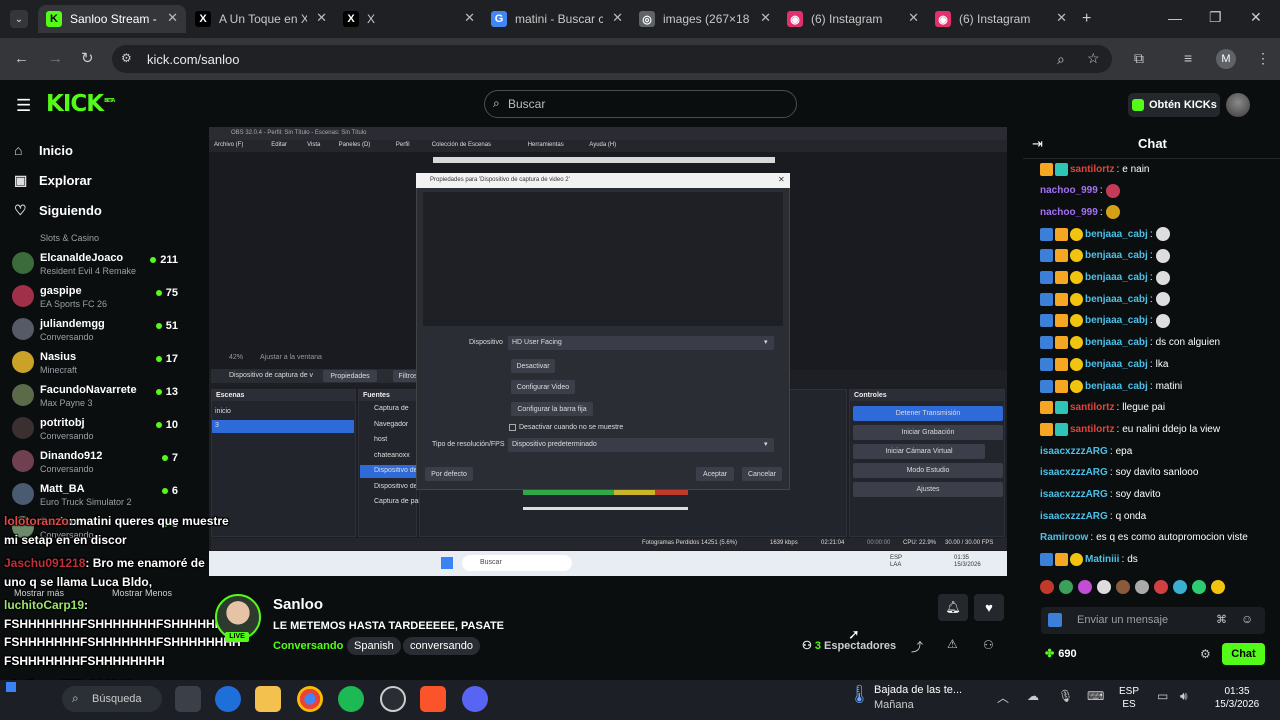  Describe the element at coordinates (1237, 698) in the screenshot. I see `system-clock: 01:35 15/3/2026` at that location.